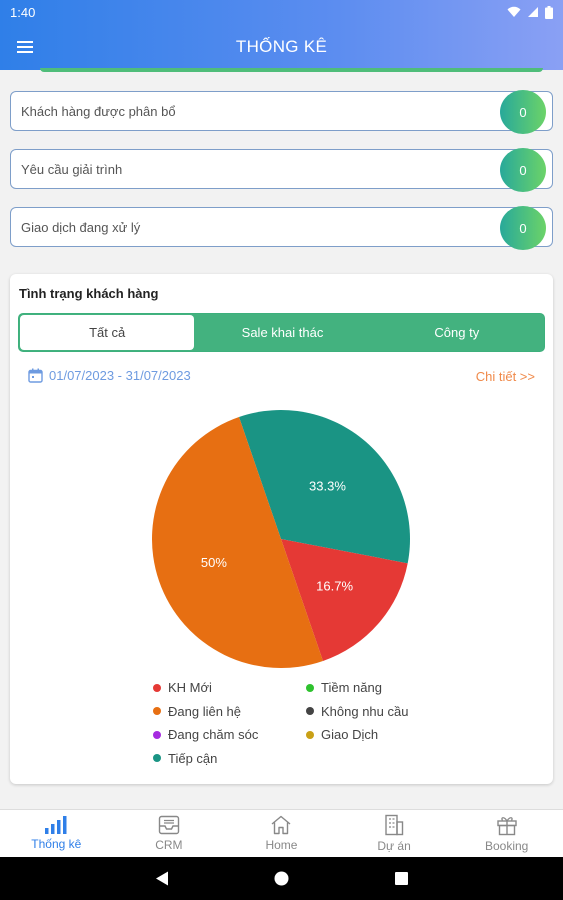 The height and width of the screenshot is (900, 563). What do you see at coordinates (214, 562) in the screenshot?
I see `pie-slice-label-2: 50%` at bounding box center [214, 562].